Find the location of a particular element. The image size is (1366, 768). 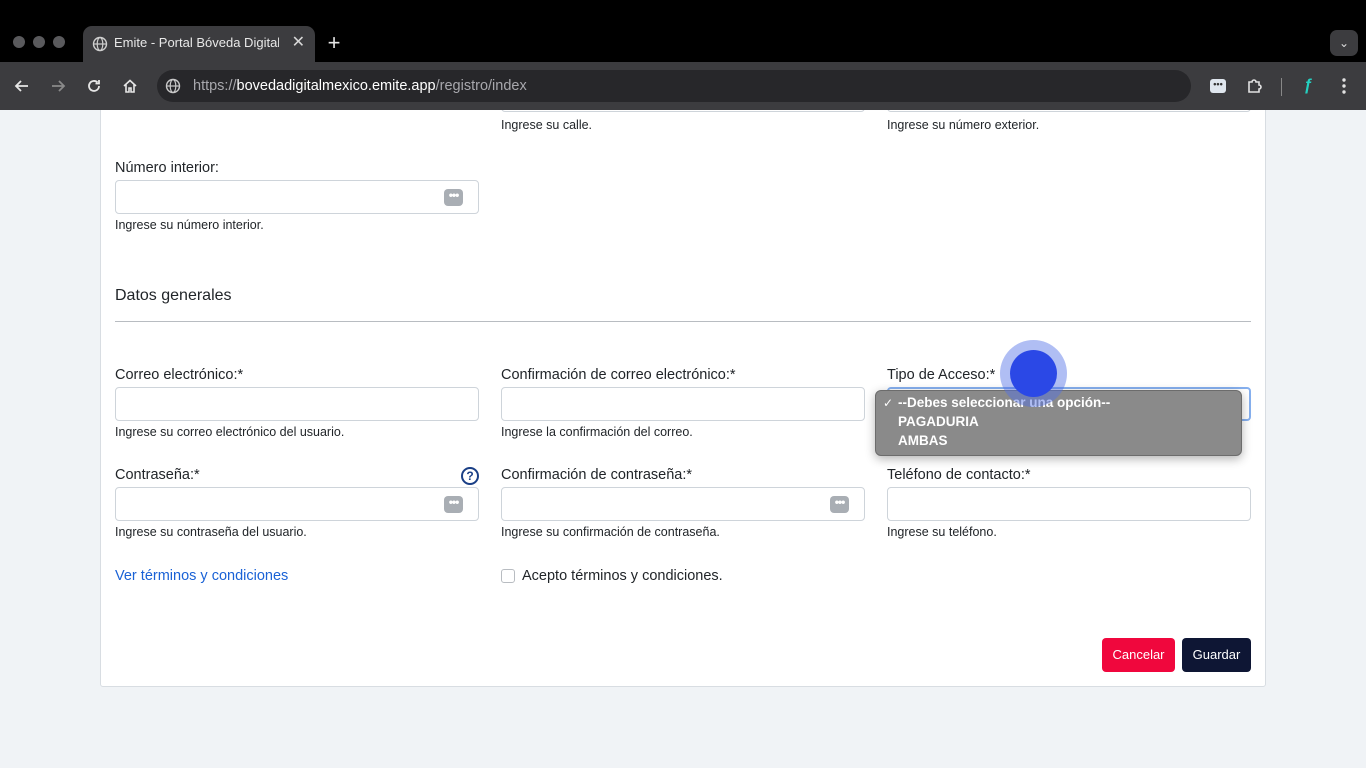

tab-title: Emite - Portal Bóveda Digital is located at coordinates (196, 42).